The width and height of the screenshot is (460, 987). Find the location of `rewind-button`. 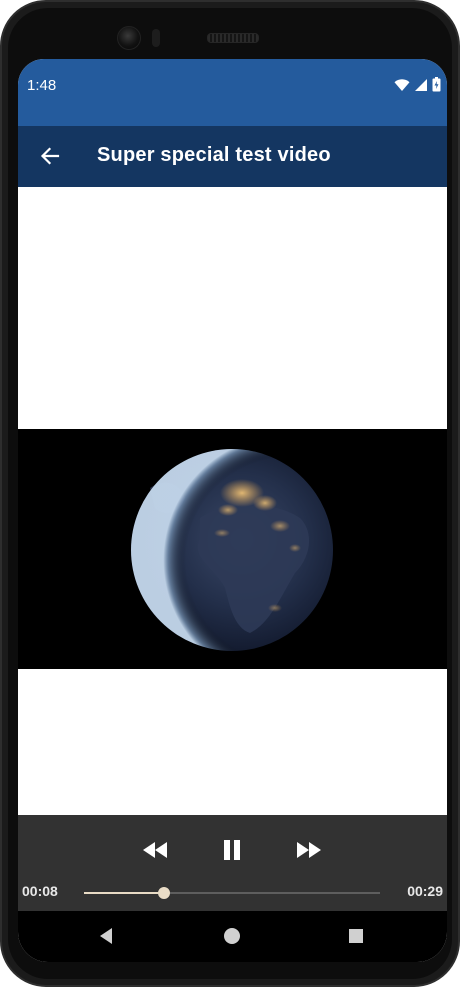

rewind-button is located at coordinates (155, 850).